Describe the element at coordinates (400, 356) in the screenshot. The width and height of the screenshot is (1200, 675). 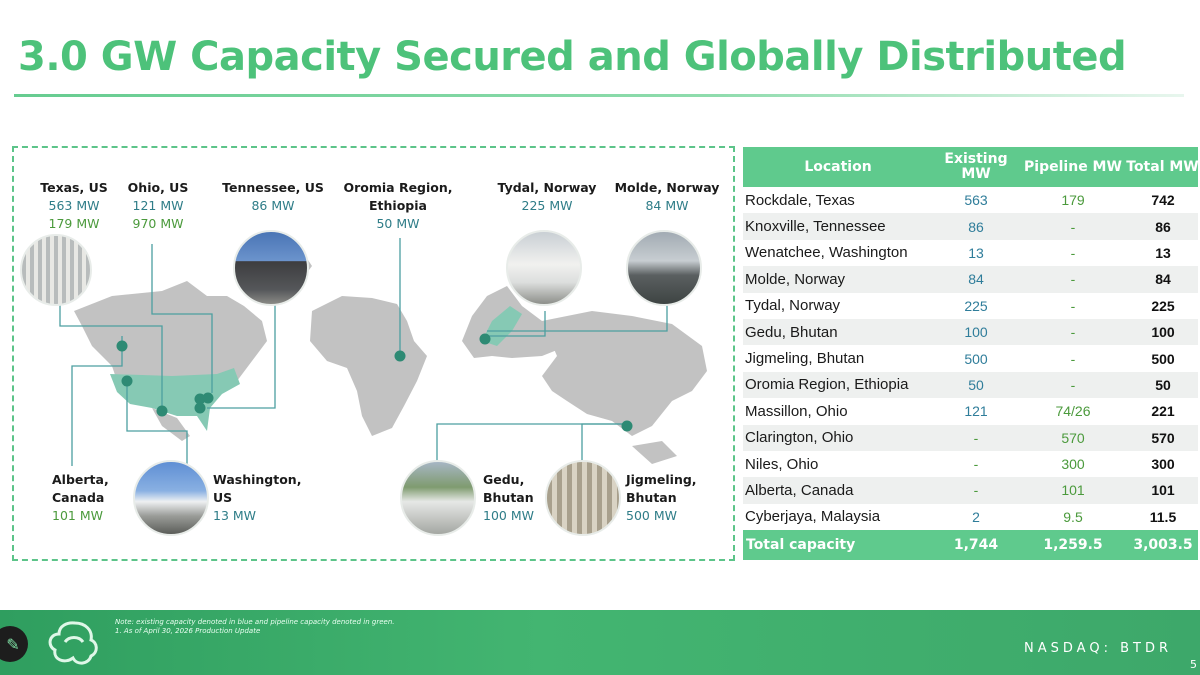
I see `dot-ethiopia` at that location.